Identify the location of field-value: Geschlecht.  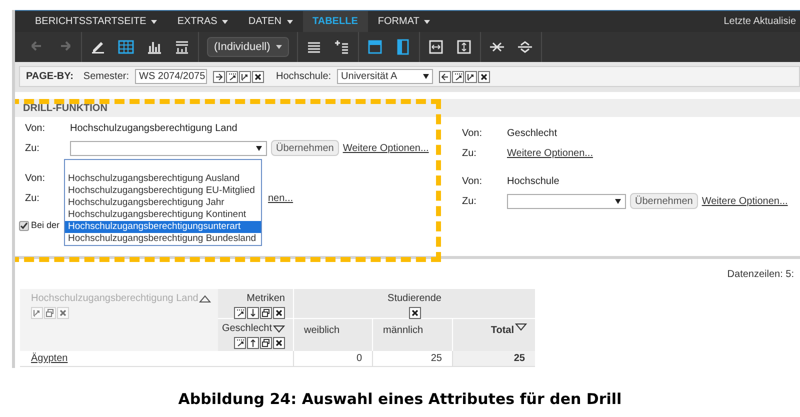
(532, 133).